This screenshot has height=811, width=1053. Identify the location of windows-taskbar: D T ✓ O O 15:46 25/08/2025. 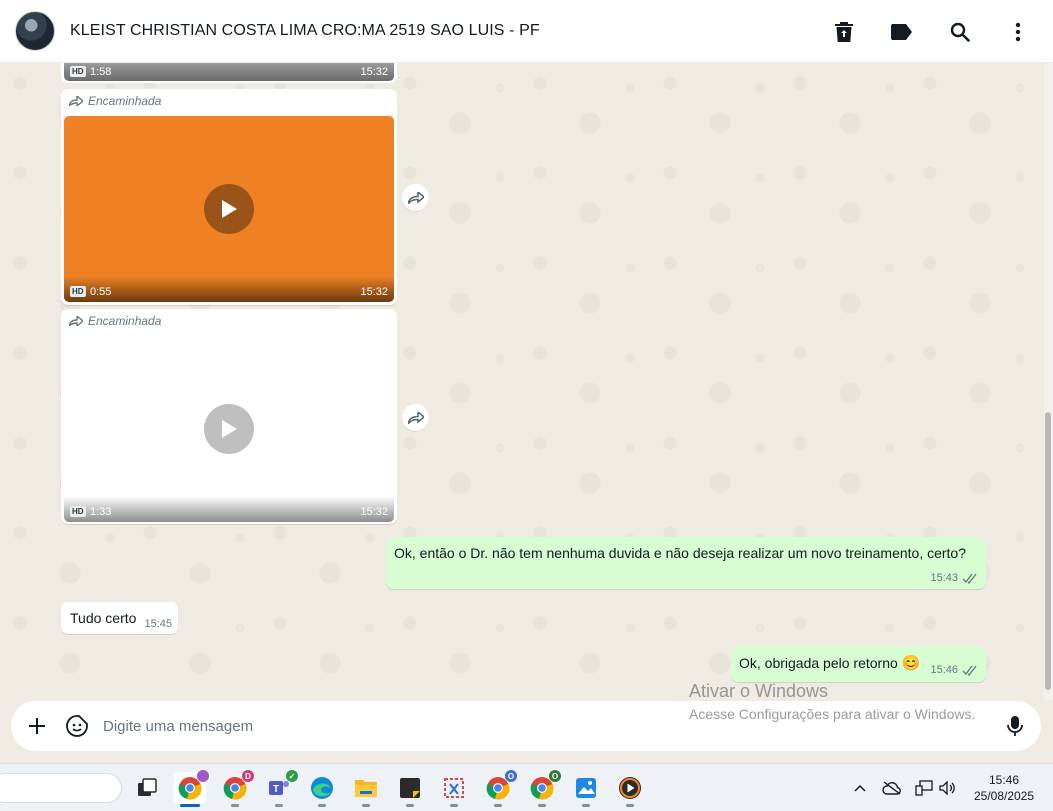
(526, 787).